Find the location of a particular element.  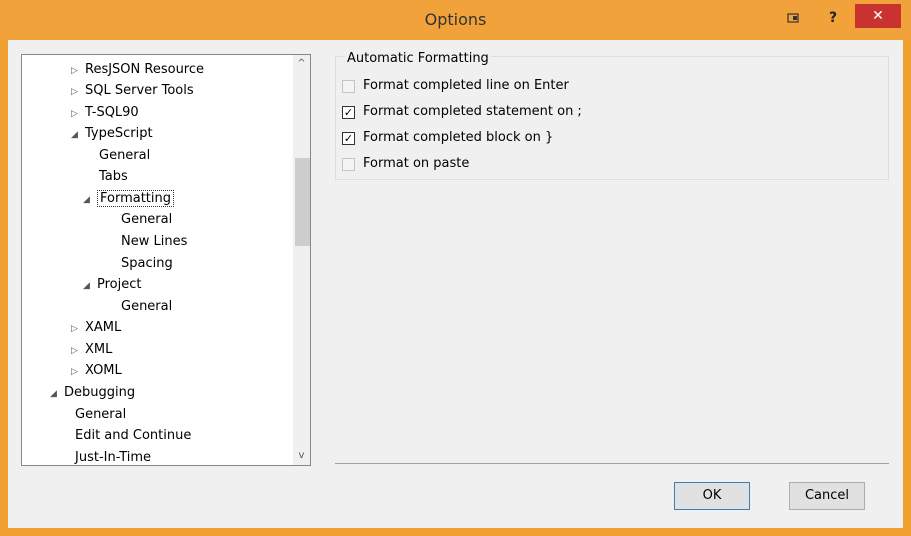

scroll-down-arrow-icon: v is located at coordinates (301, 456).